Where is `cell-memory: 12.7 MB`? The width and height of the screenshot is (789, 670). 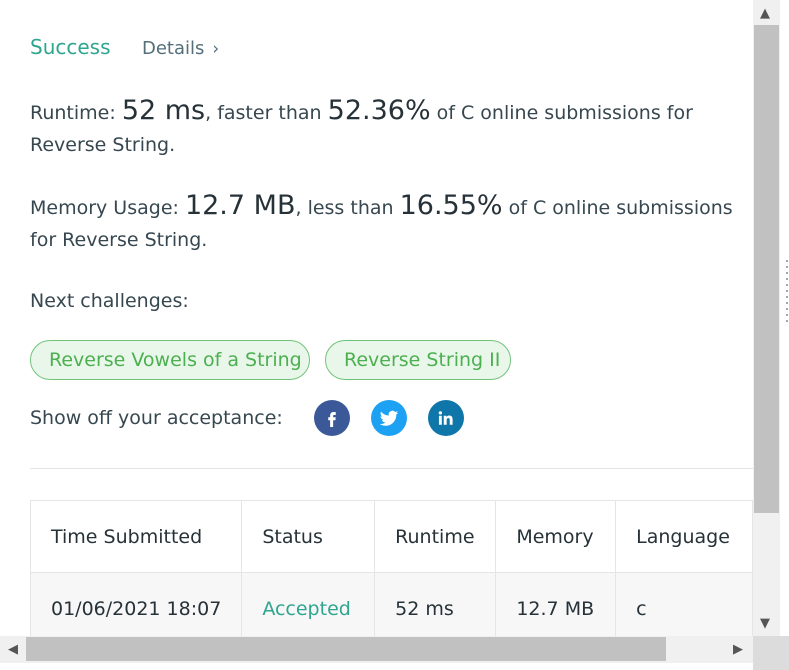
cell-memory: 12.7 MB is located at coordinates (556, 604).